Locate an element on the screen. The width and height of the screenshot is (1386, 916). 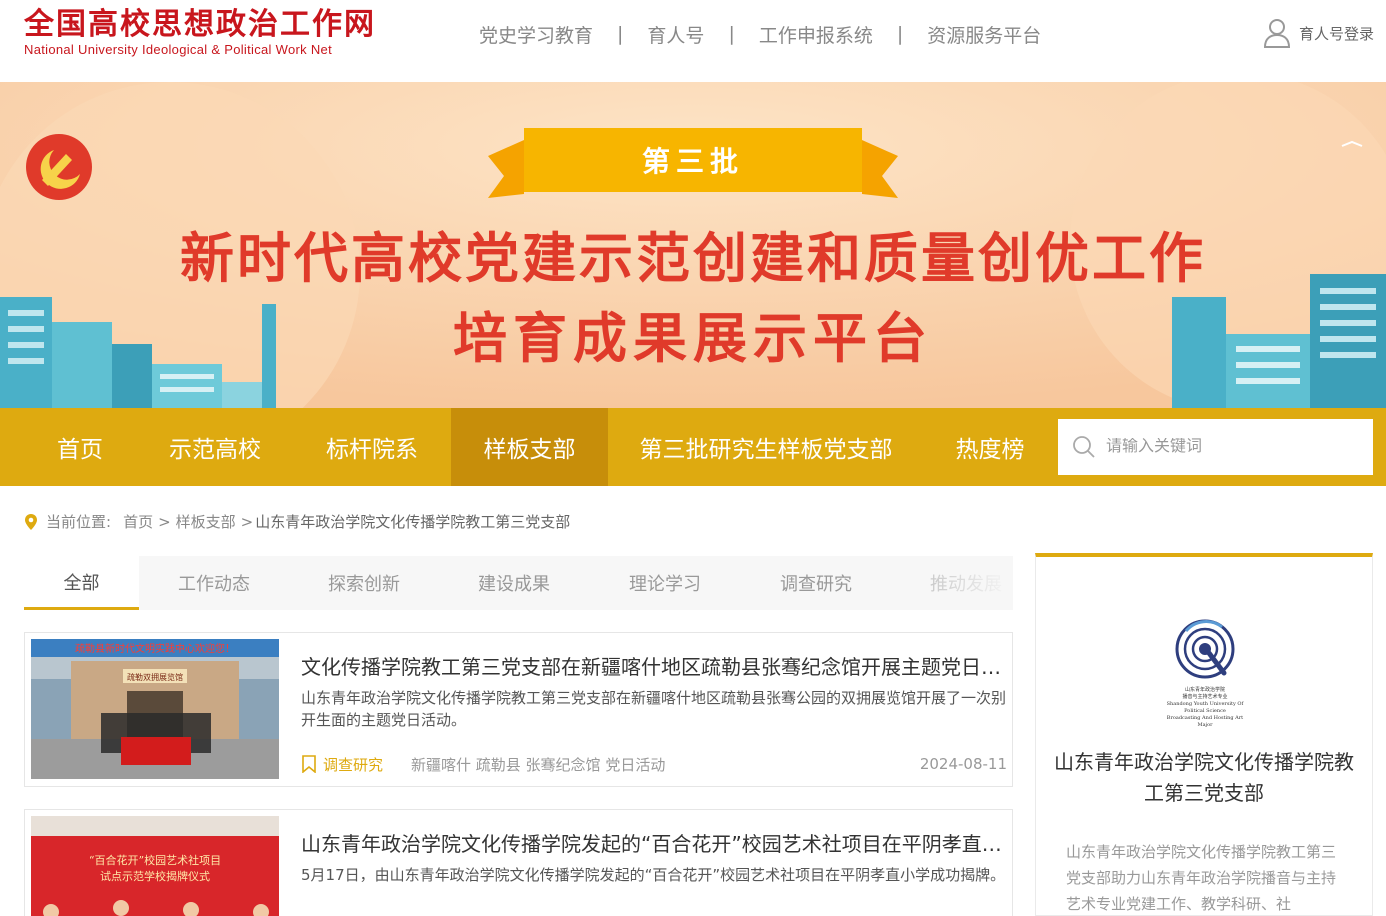
main-nav-benchmark-departments: 标杆院系 is located at coordinates (372, 447).